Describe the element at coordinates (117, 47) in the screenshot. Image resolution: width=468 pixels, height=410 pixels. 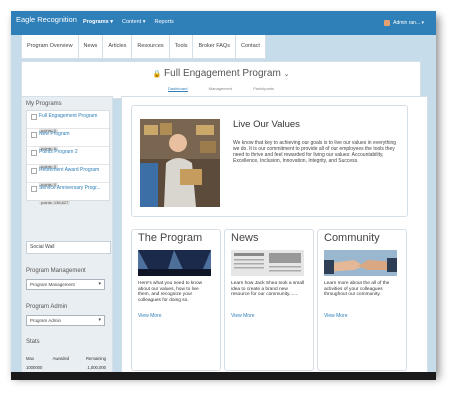
I see `tab-articles: Articles` at that location.